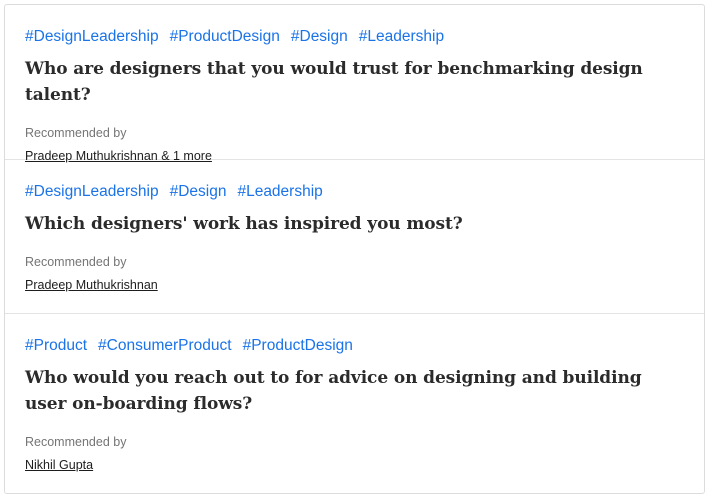 Image resolution: width=710 pixels, height=497 pixels. I want to click on recommender-link: Nikhil Gupta, so click(59, 465).